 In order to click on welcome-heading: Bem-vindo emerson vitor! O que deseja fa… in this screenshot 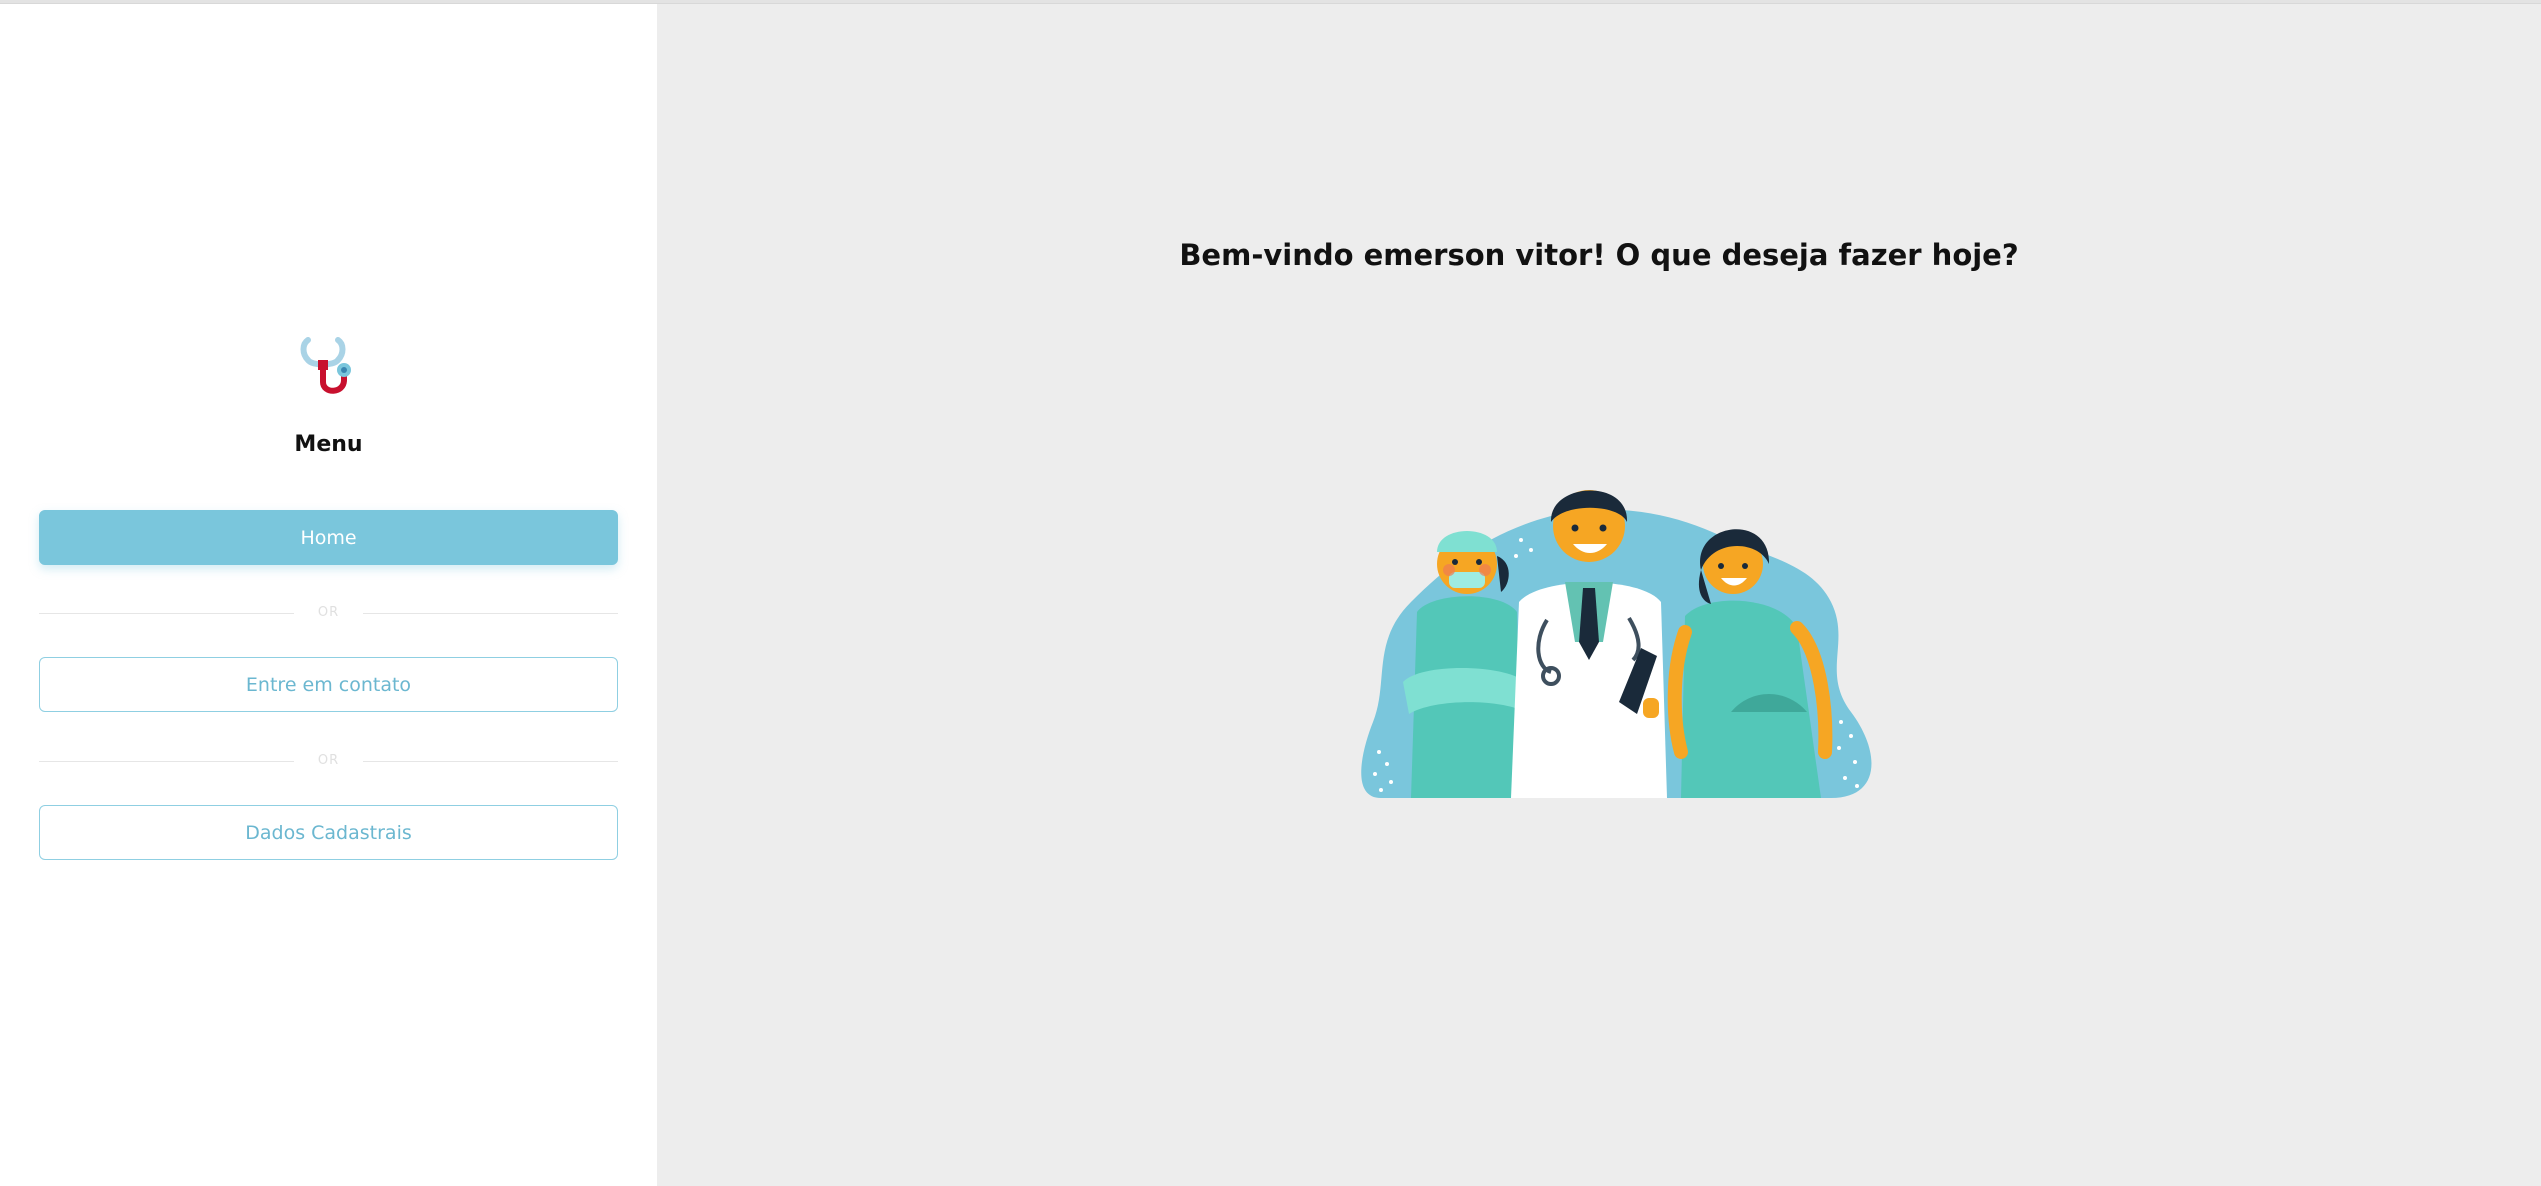, I will do `click(1599, 255)`.